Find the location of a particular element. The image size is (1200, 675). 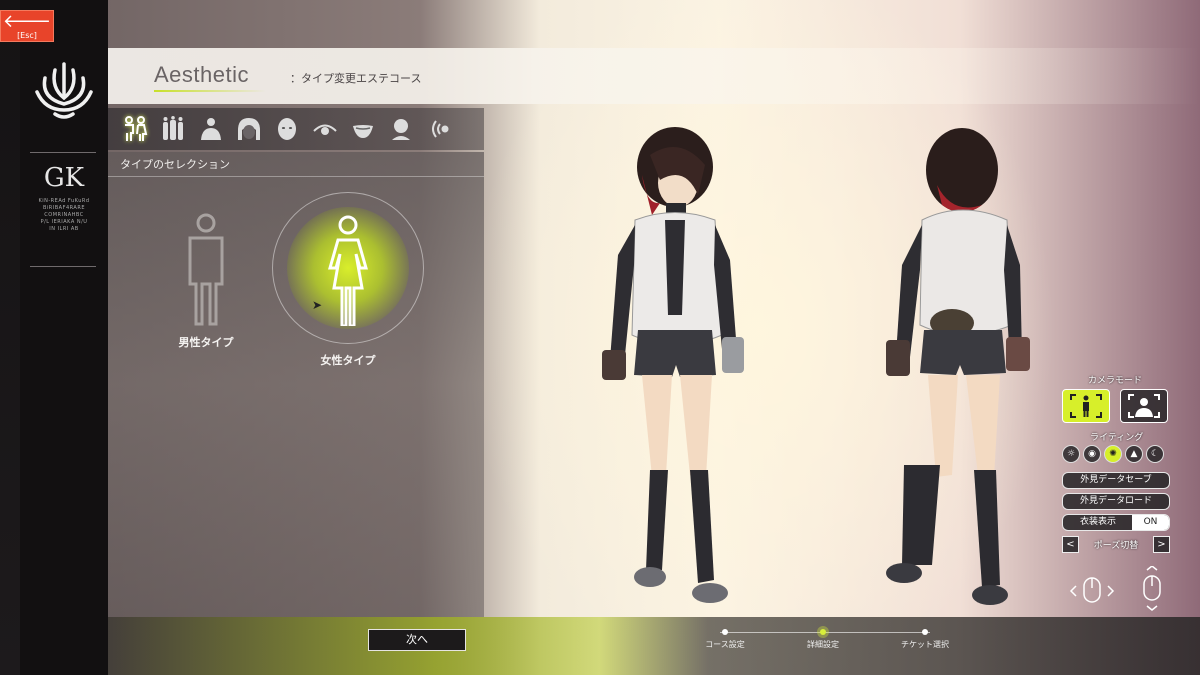

secondary-logo-fine-3: COMRINAHBC is located at coordinates (64, 215).